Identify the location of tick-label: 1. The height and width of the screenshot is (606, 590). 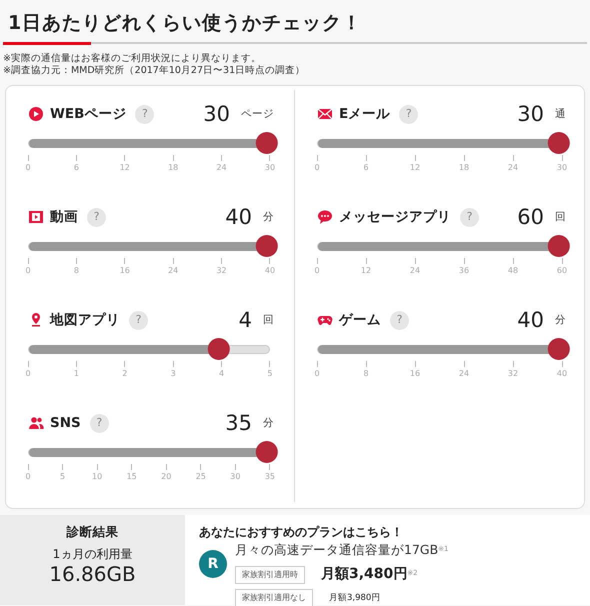
(76, 370).